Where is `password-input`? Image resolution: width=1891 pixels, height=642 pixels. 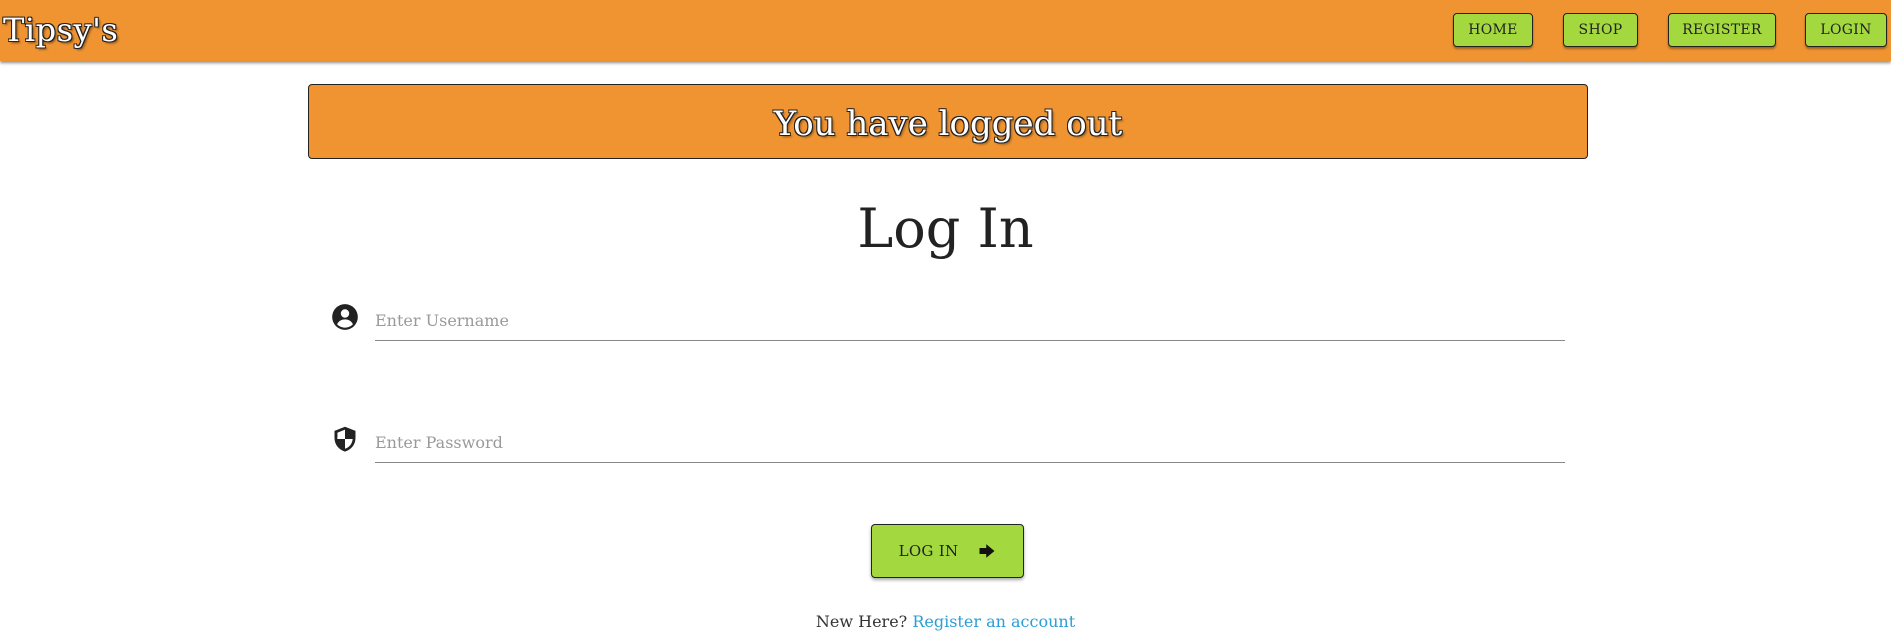
password-input is located at coordinates (970, 443).